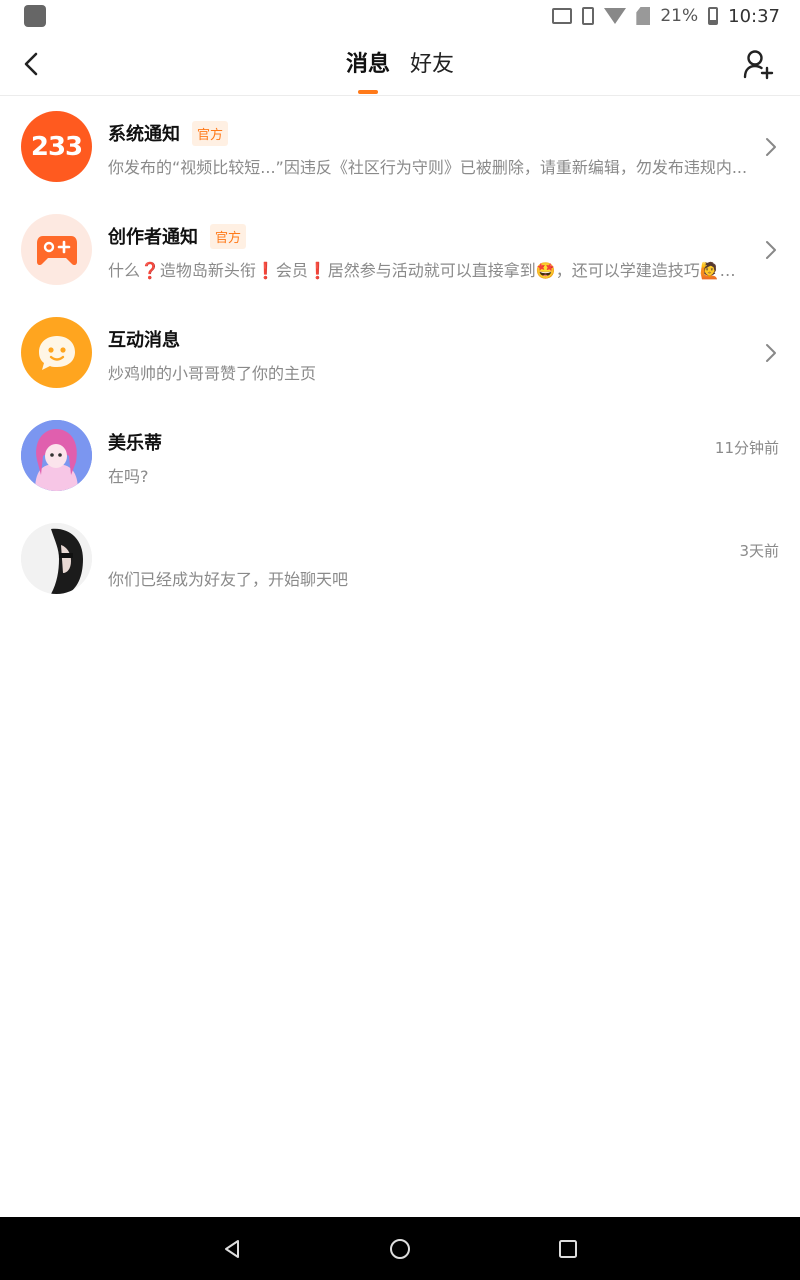  What do you see at coordinates (128, 476) in the screenshot?
I see `item-preview: 在吗?` at bounding box center [128, 476].